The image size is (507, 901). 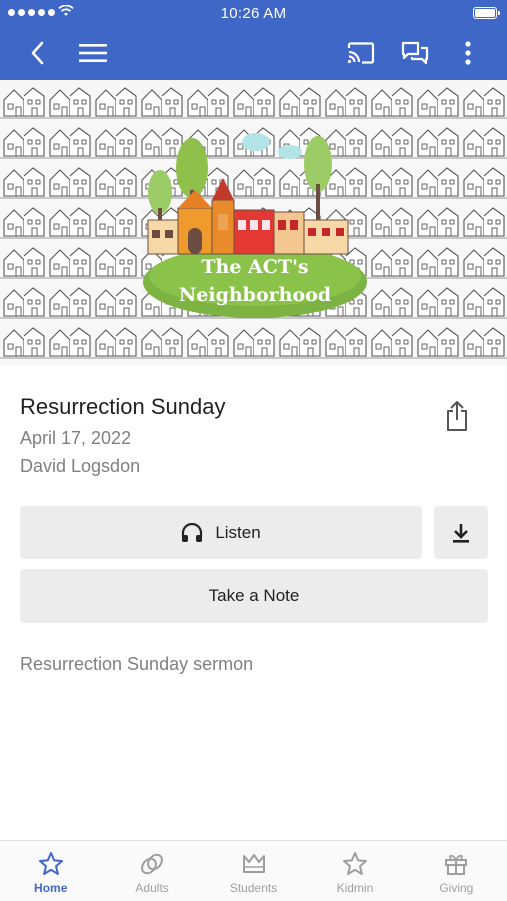 I want to click on tab-home-label: Home, so click(x=51, y=888).